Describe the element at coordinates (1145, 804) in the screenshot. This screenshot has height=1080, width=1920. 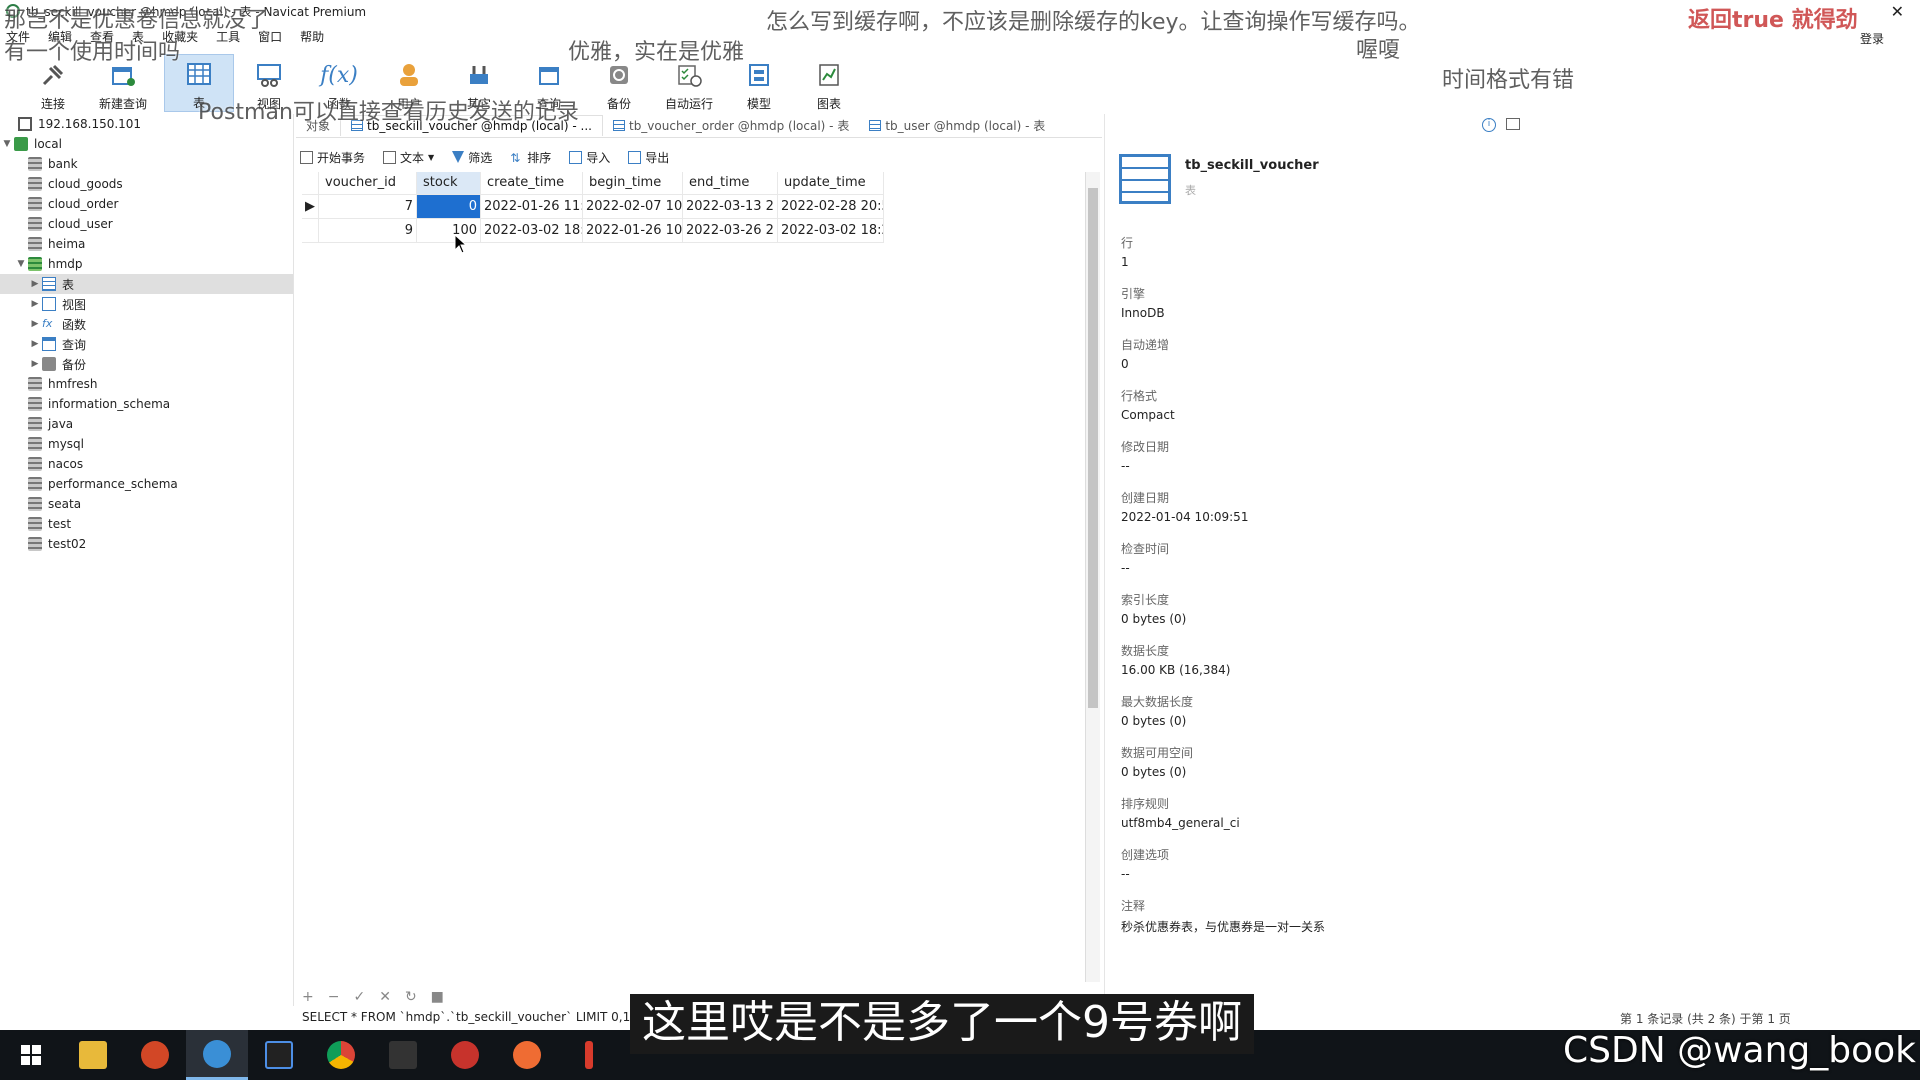
I see `info-property-key: 排序规则` at that location.